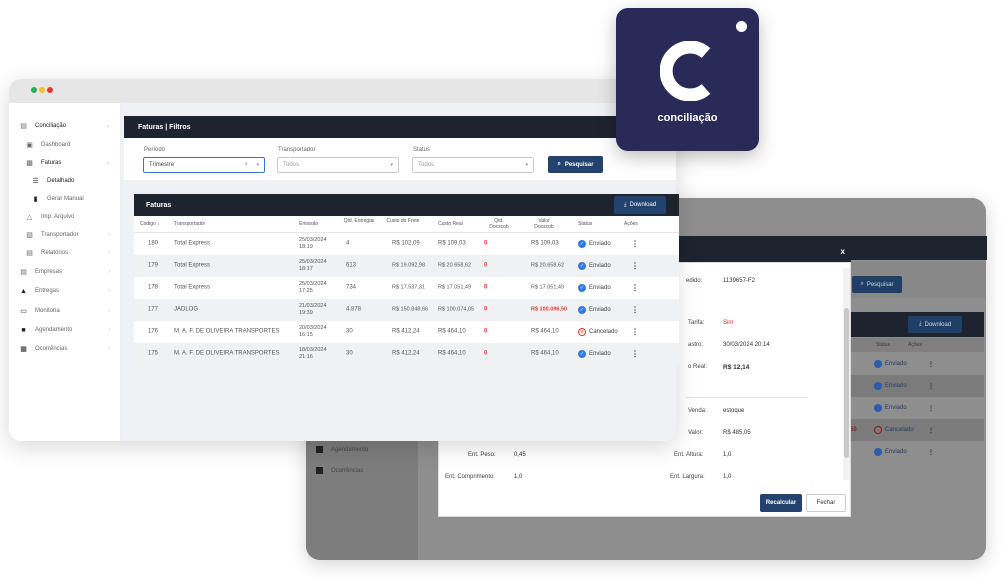 The height and width of the screenshot is (583, 1008). I want to click on faturas-title: Faturas, so click(159, 205).